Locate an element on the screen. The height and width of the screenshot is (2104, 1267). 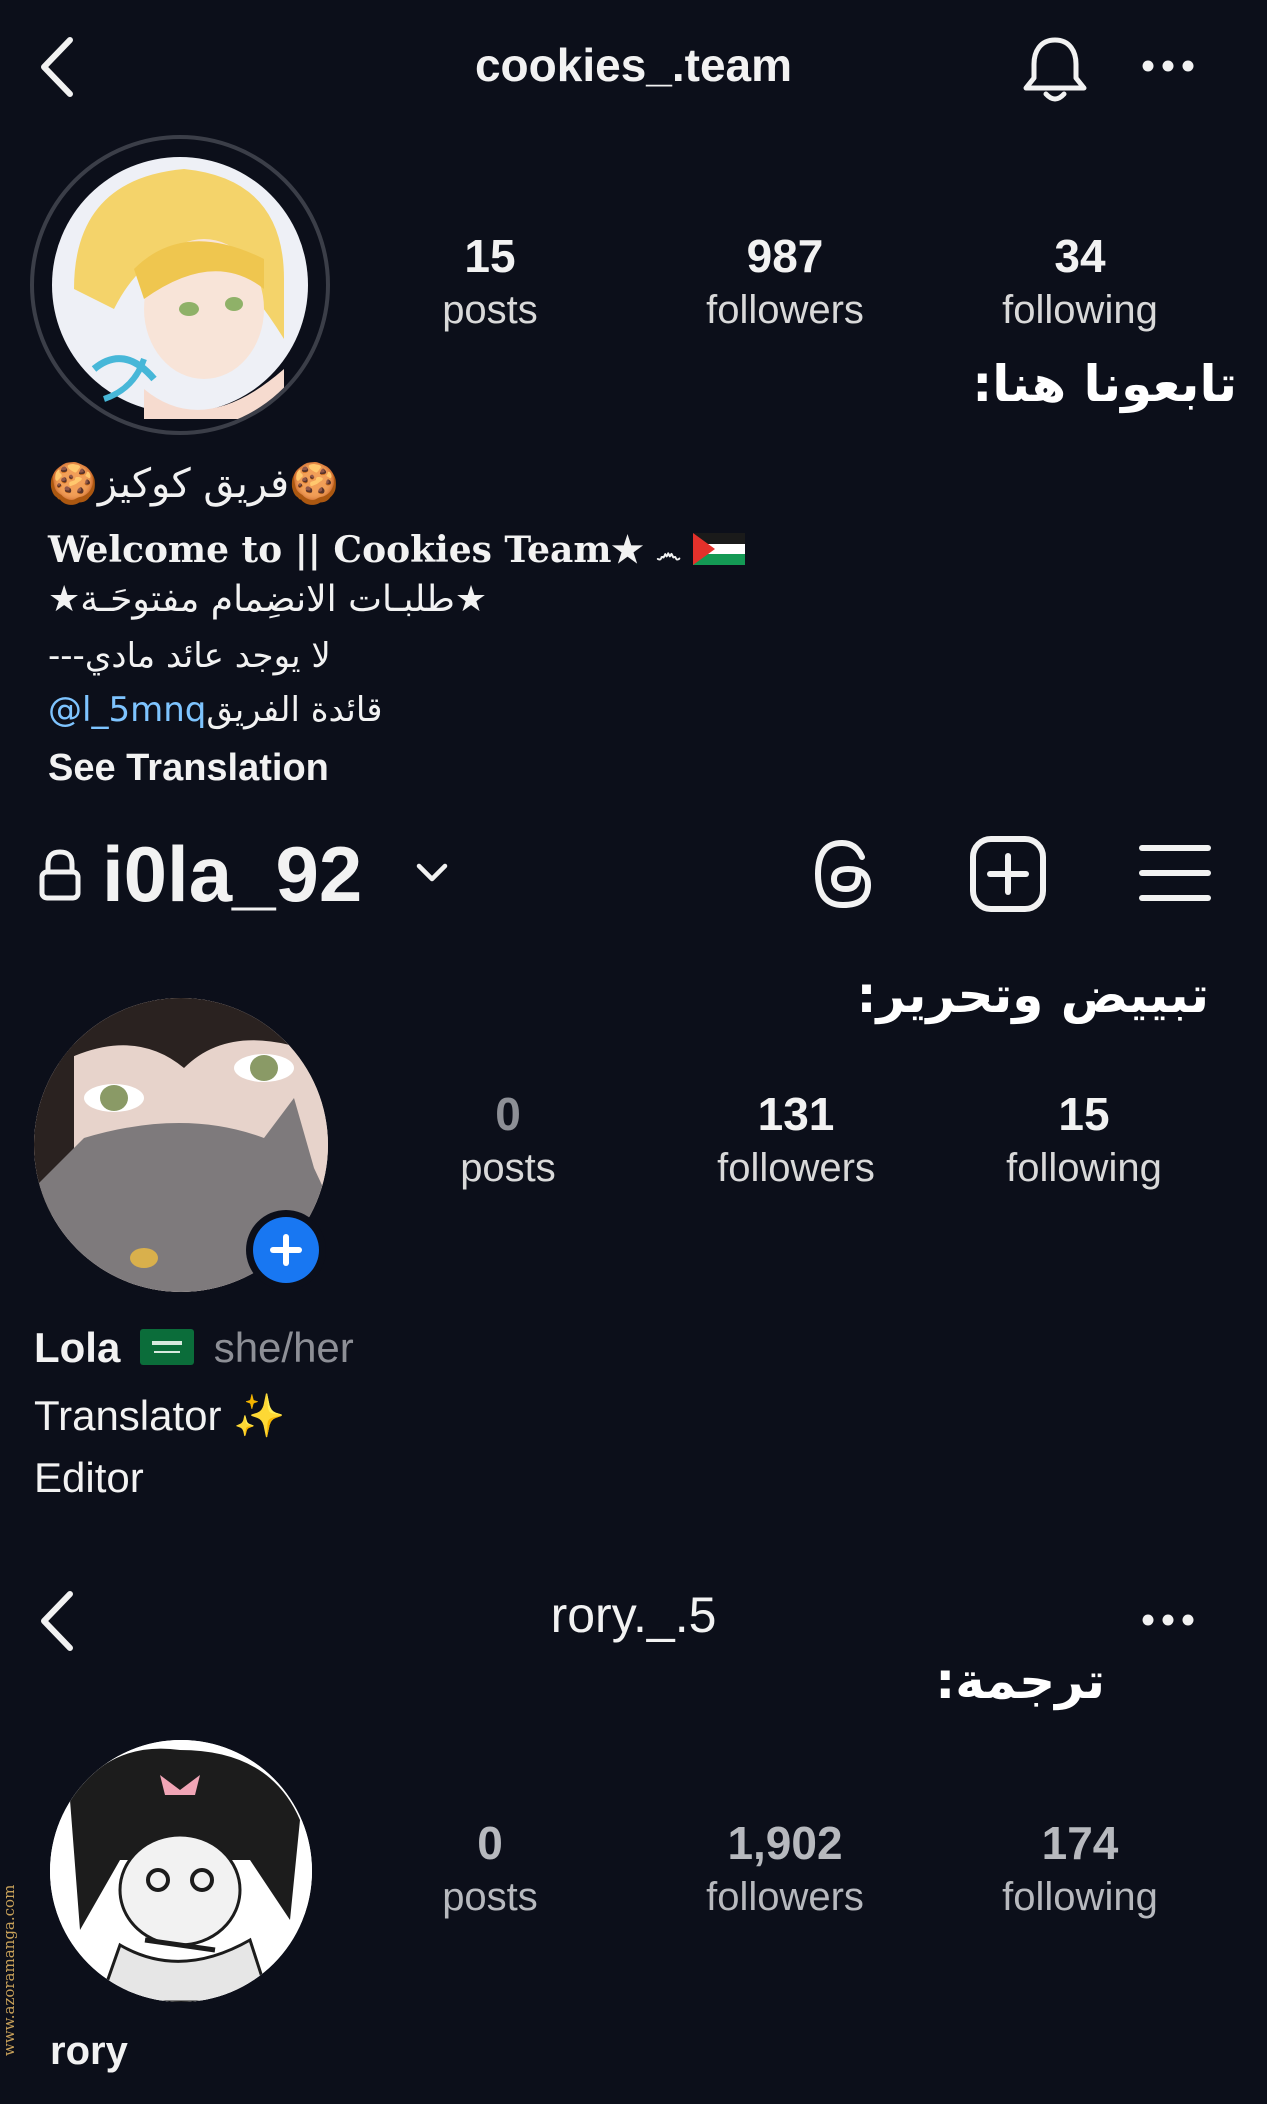
plus-icon is located at coordinates (286, 1250).